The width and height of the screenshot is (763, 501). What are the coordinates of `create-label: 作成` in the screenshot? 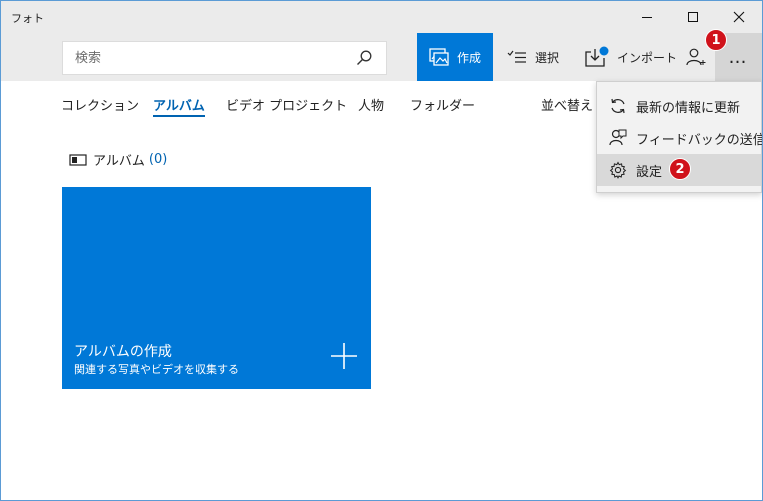 It's located at (468, 57).